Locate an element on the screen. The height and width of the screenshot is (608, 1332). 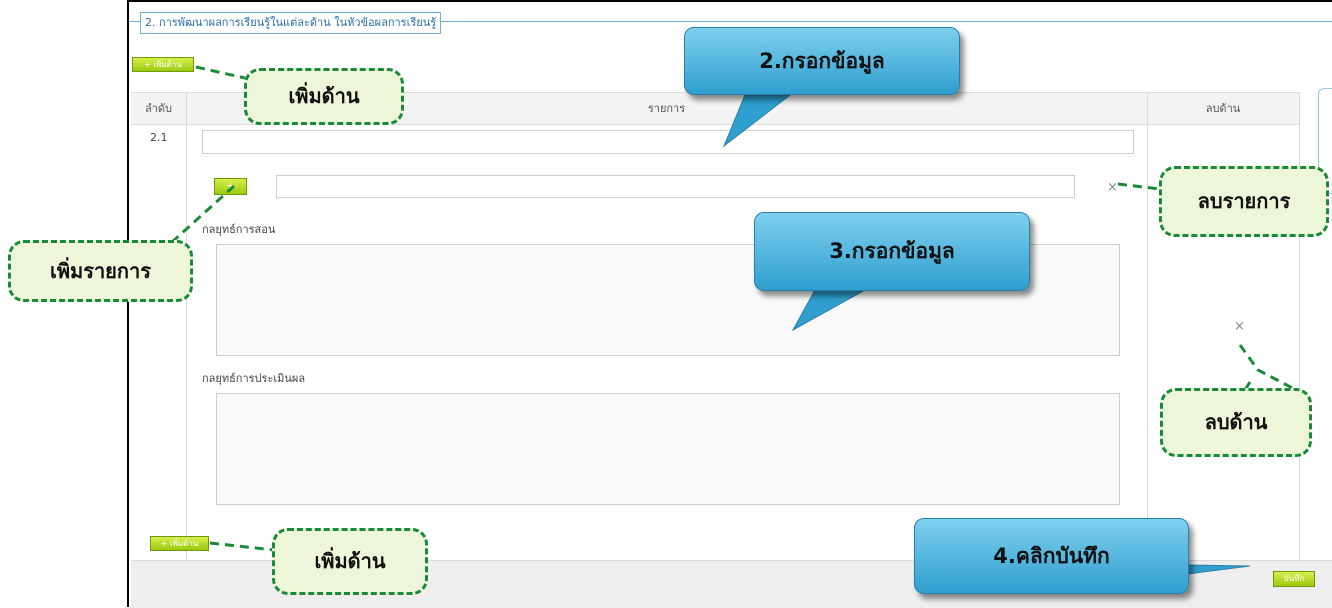
callout-add-item: เพิ่มรายการ is located at coordinates (100, 271).